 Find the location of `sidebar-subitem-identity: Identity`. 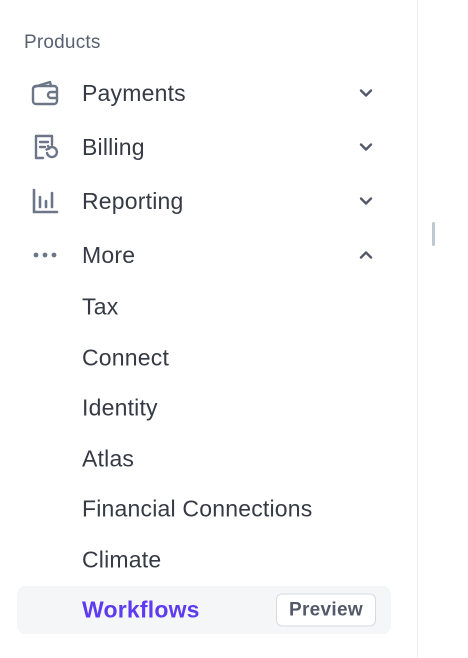

sidebar-subitem-identity: Identity is located at coordinates (204, 408).